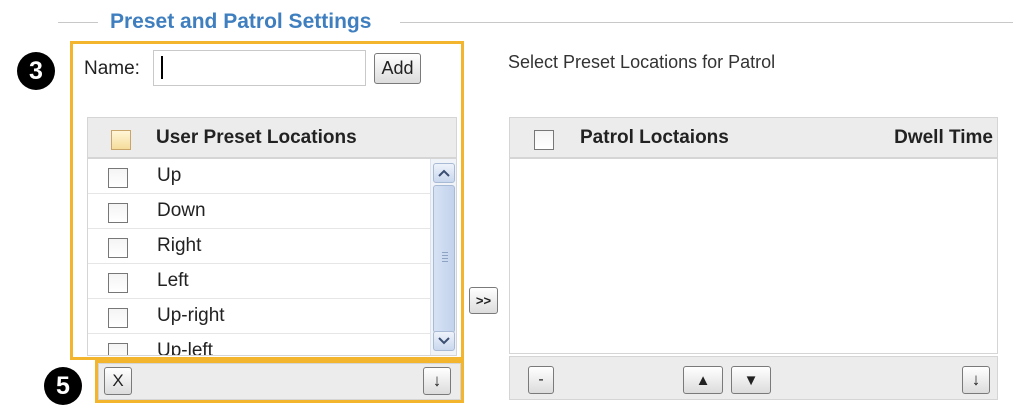  I want to click on patrol-header-dwell: Dwell Time, so click(943, 137).